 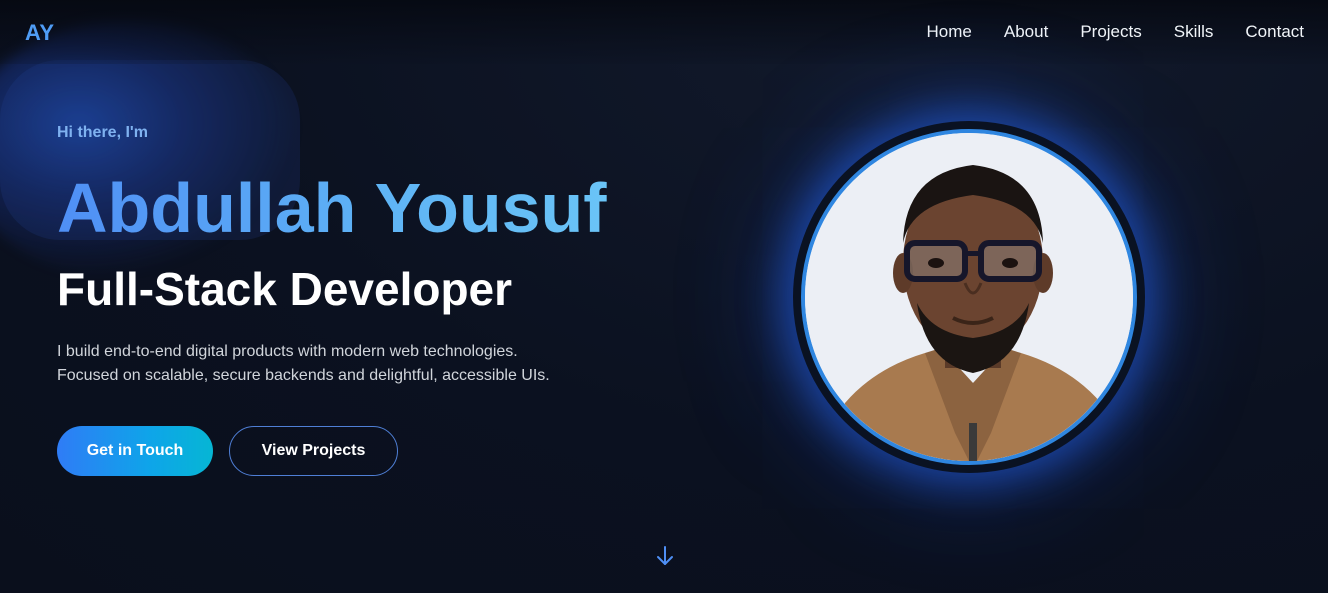 I want to click on hero-greeting: Hi there, I'm, so click(x=102, y=132).